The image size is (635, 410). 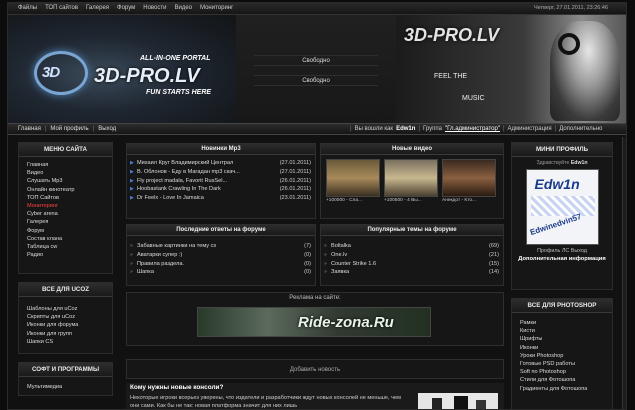 I want to click on ucoz-item-scripts: Скрипты для uCoz, so click(x=65, y=317).